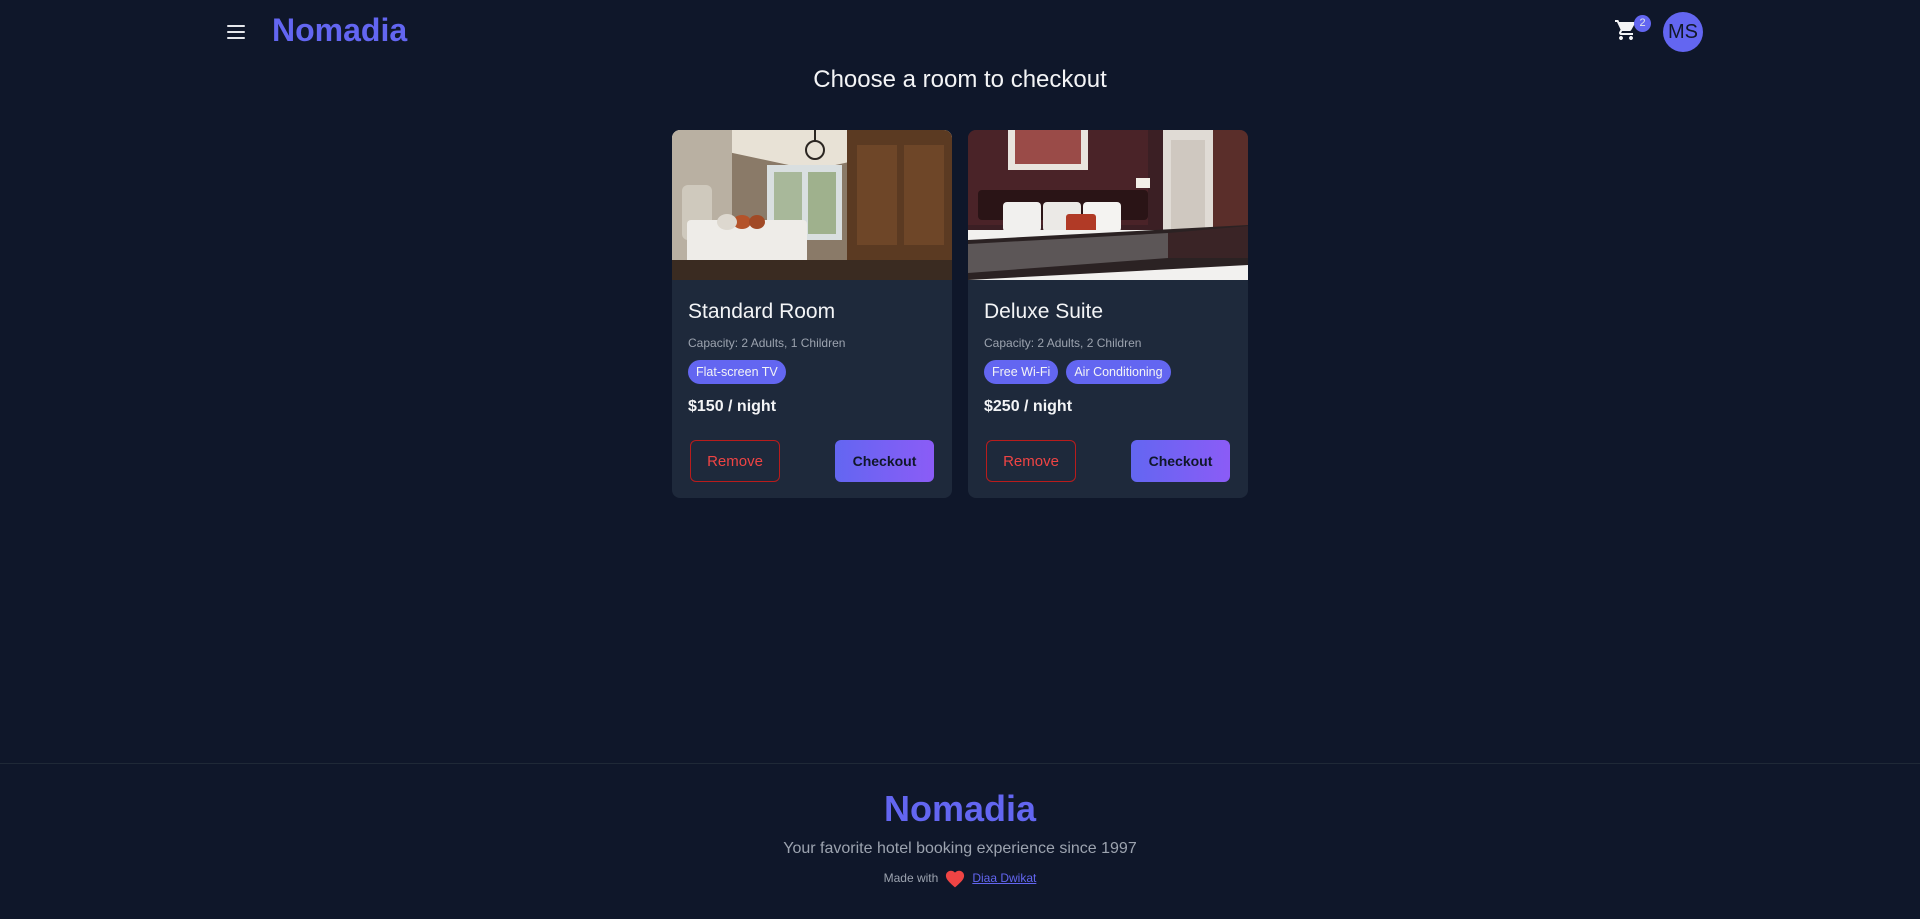  I want to click on amenity-tag: Flat-screen TV, so click(737, 372).